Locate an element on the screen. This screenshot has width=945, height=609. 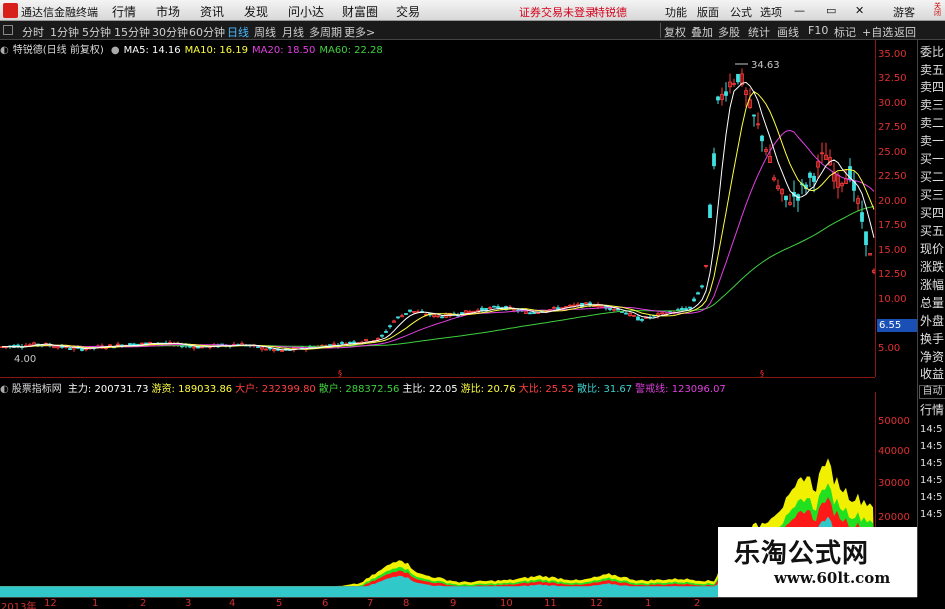
side-tab: 换手 is located at coordinates (932, 339).